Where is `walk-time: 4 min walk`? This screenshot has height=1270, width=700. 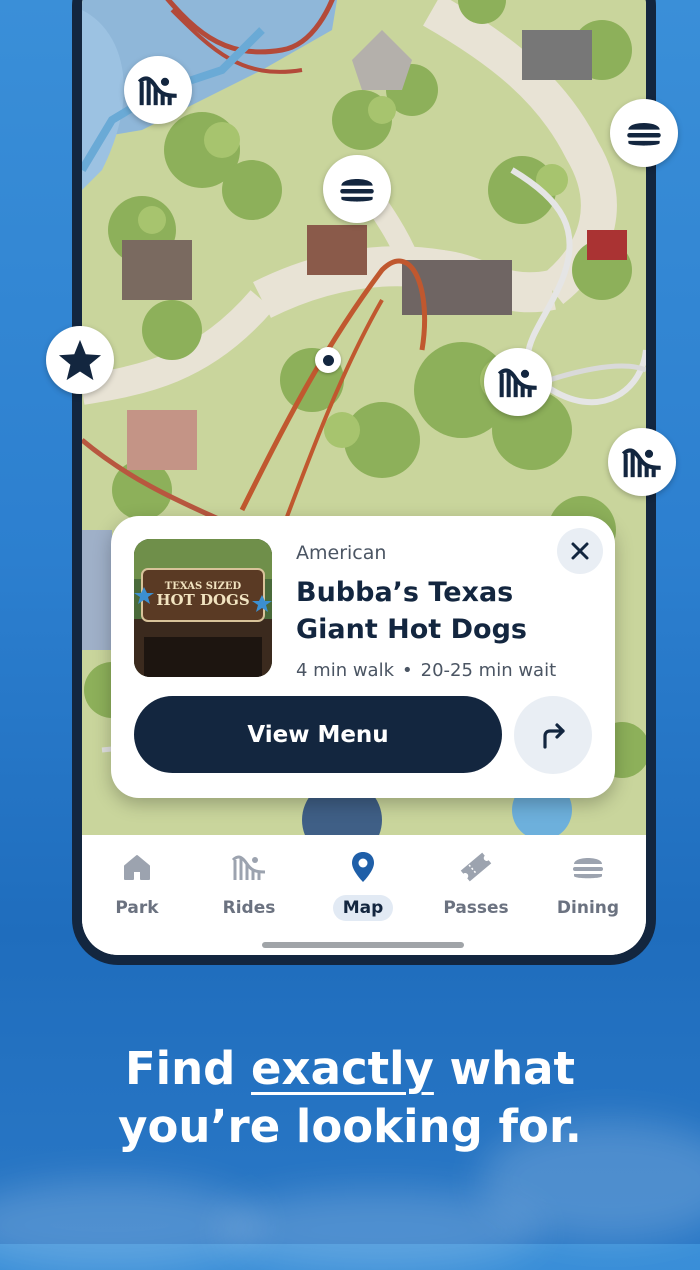
walk-time: 4 min walk is located at coordinates (345, 670).